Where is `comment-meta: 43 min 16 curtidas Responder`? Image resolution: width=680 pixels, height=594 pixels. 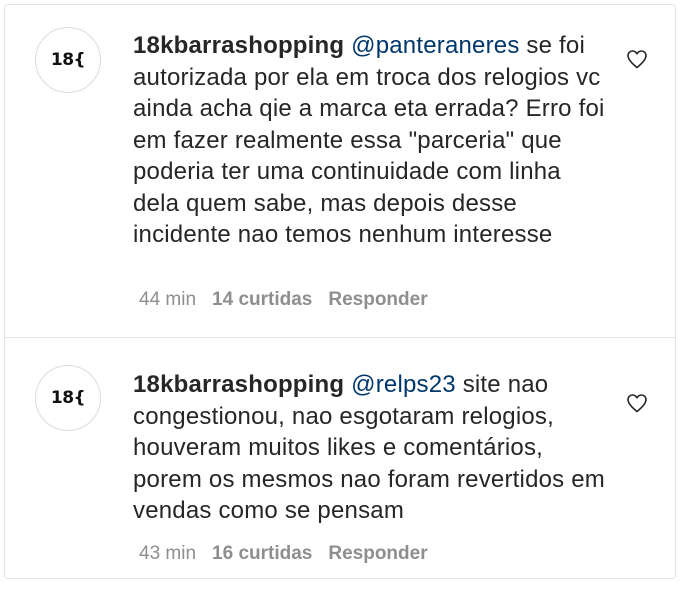 comment-meta: 43 min 16 curtidas Responder is located at coordinates (283, 554).